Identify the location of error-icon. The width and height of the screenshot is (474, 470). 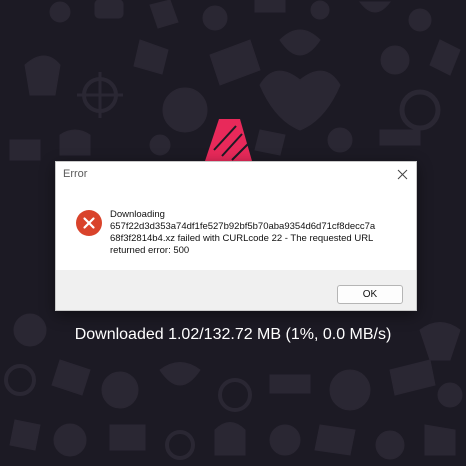
(89, 223).